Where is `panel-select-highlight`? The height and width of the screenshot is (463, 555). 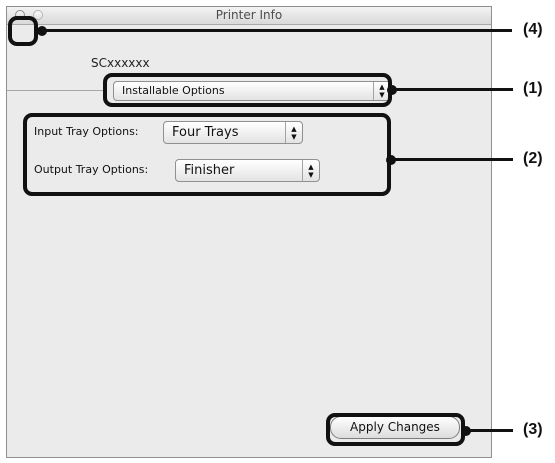
panel-select-highlight is located at coordinates (247, 90).